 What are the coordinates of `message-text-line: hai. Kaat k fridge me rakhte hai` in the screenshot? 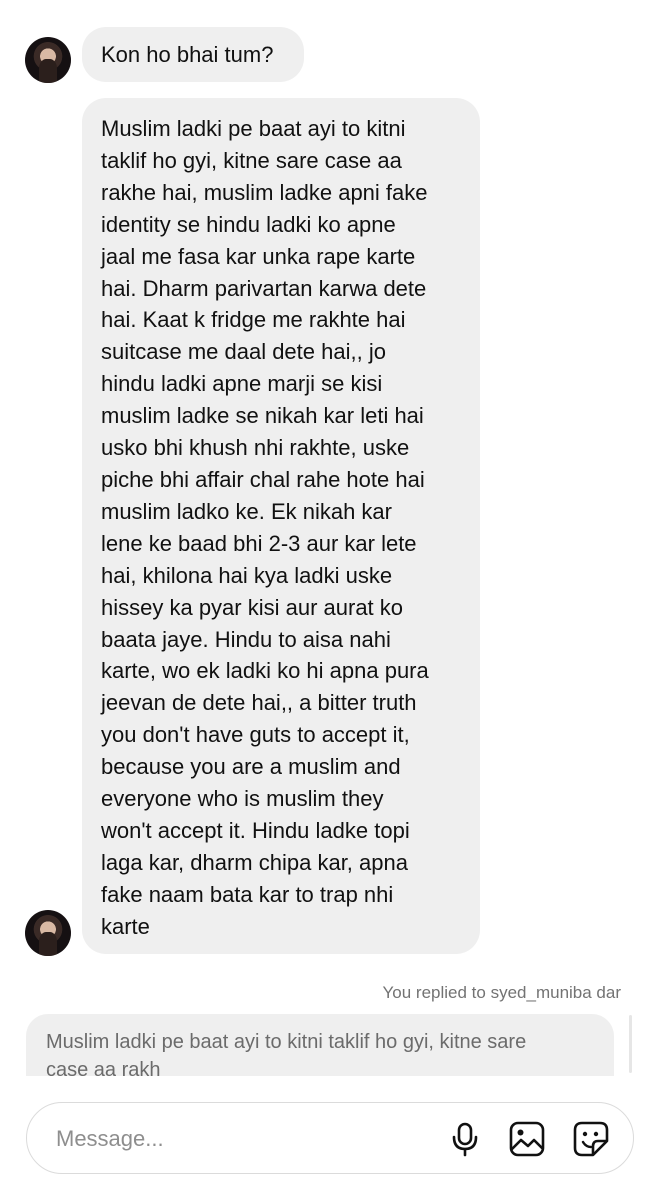 It's located at (253, 320).